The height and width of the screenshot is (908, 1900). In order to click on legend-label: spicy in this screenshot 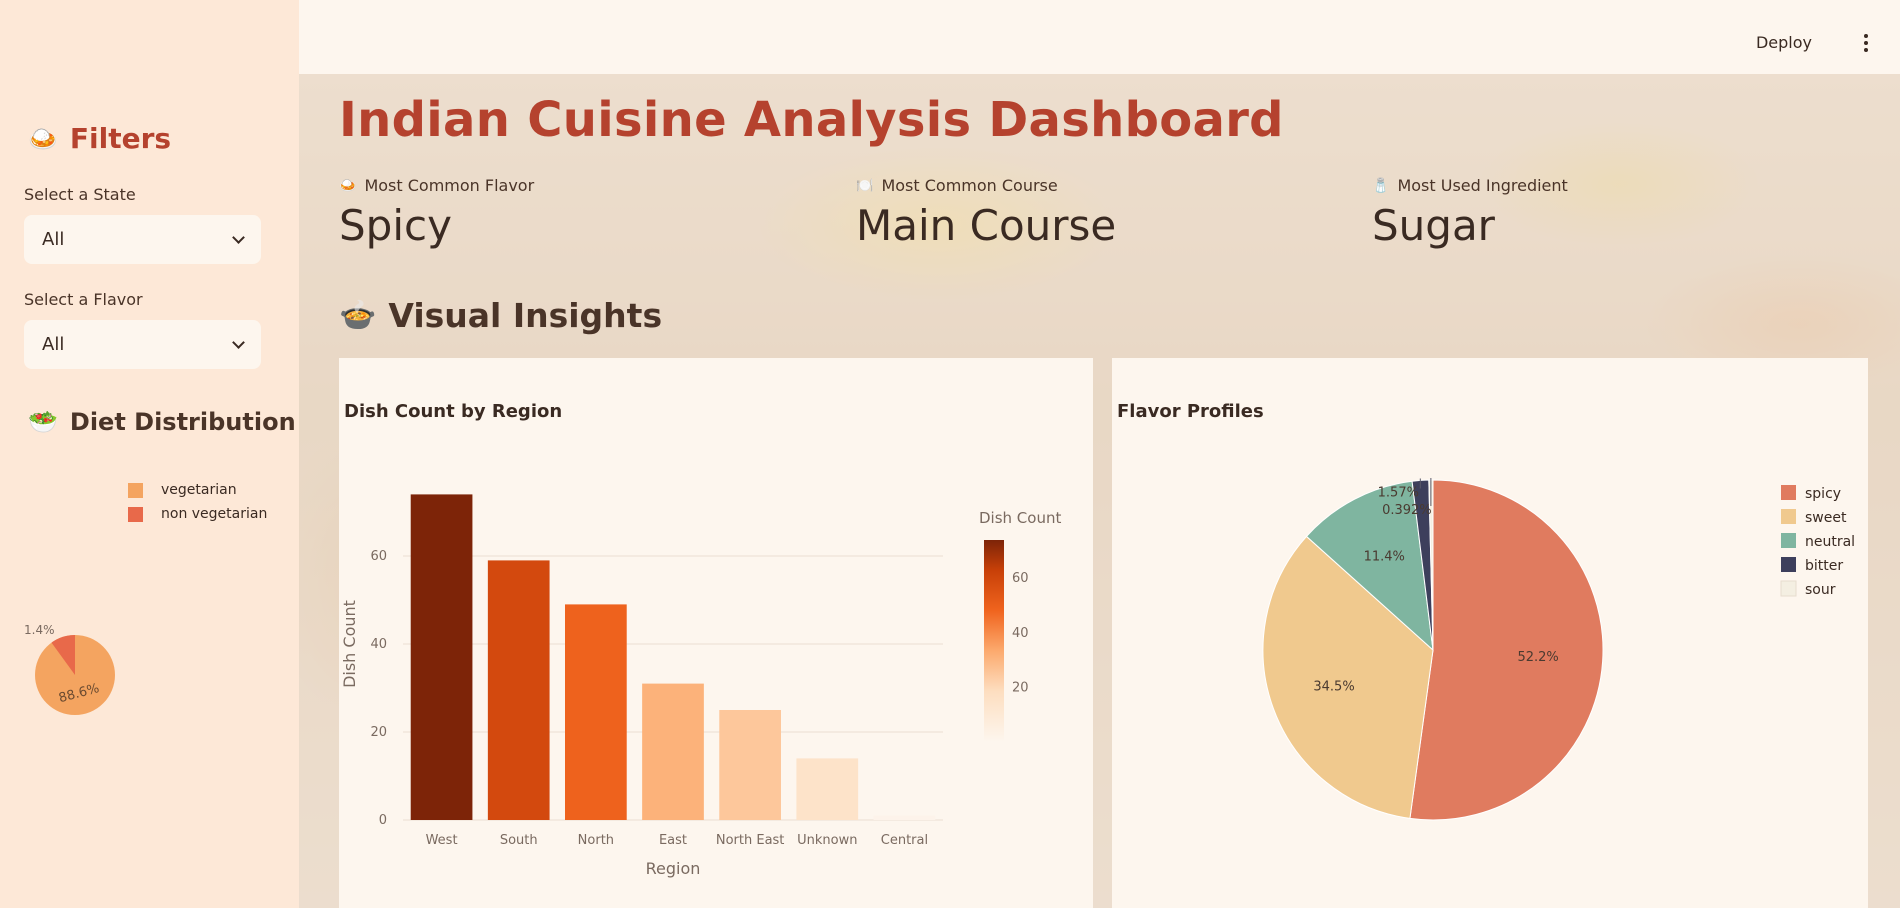, I will do `click(1823, 494)`.